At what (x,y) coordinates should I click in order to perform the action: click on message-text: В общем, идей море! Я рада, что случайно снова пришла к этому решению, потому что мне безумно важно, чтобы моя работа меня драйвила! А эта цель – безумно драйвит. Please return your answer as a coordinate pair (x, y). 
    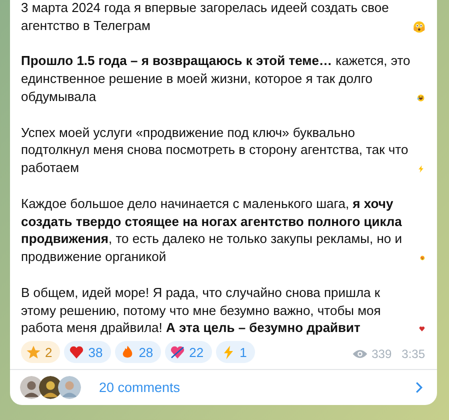
    Looking at the image, I should click on (201, 311).